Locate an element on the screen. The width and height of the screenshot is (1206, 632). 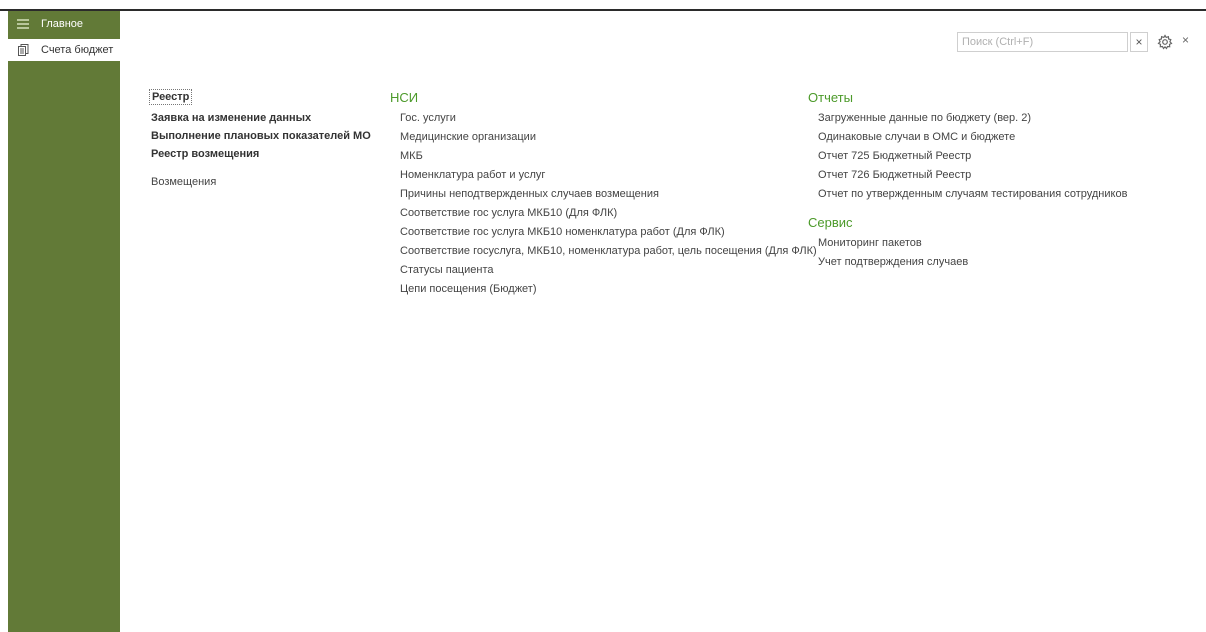
search-input is located at coordinates (1042, 42).